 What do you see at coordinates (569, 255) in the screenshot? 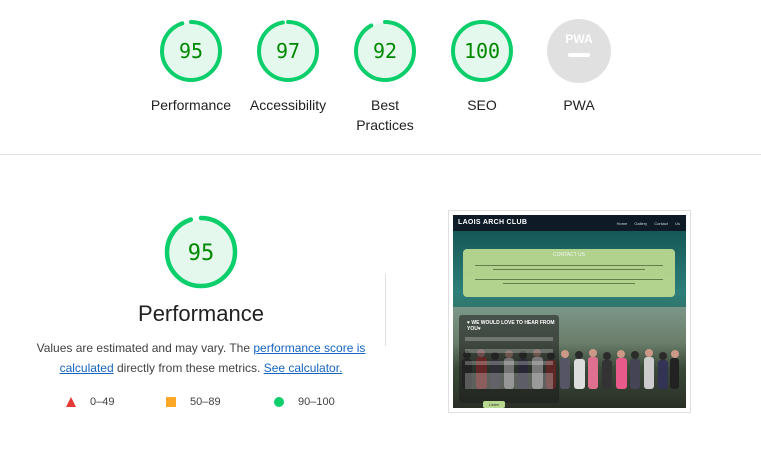
I see `contact-card-title: CONTACT US` at bounding box center [569, 255].